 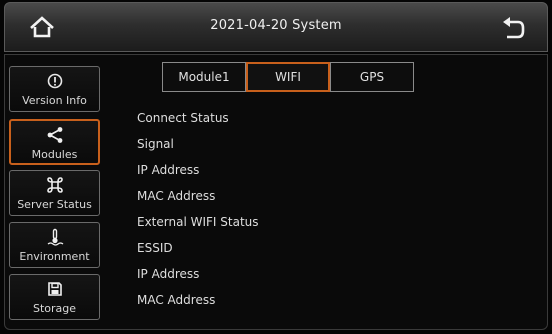 What do you see at coordinates (54, 289) in the screenshot?
I see `floppy-disk-icon` at bounding box center [54, 289].